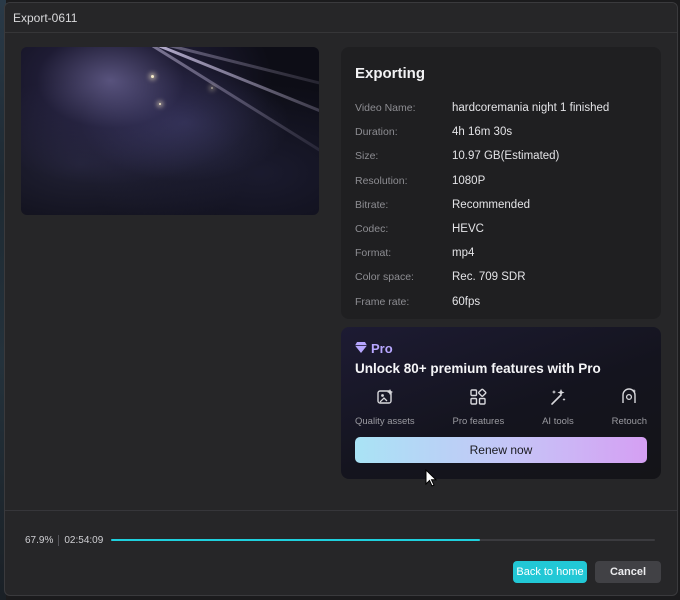 This screenshot has width=680, height=600. What do you see at coordinates (501, 229) in the screenshot?
I see `info-row-codec: Codec: HEVC` at bounding box center [501, 229].